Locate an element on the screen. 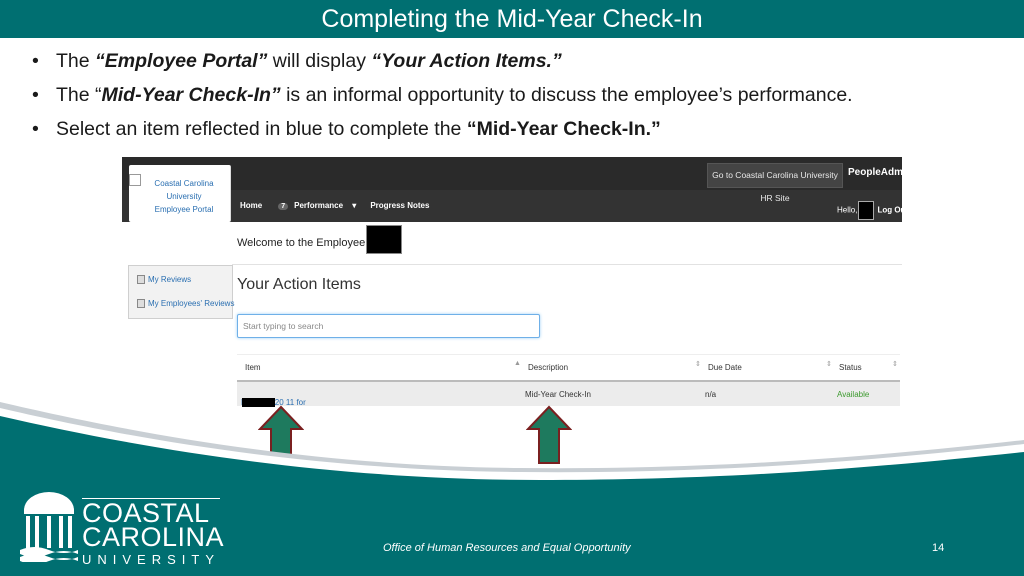 The height and width of the screenshot is (576, 1024). search-input: Start typing to search is located at coordinates (388, 326).